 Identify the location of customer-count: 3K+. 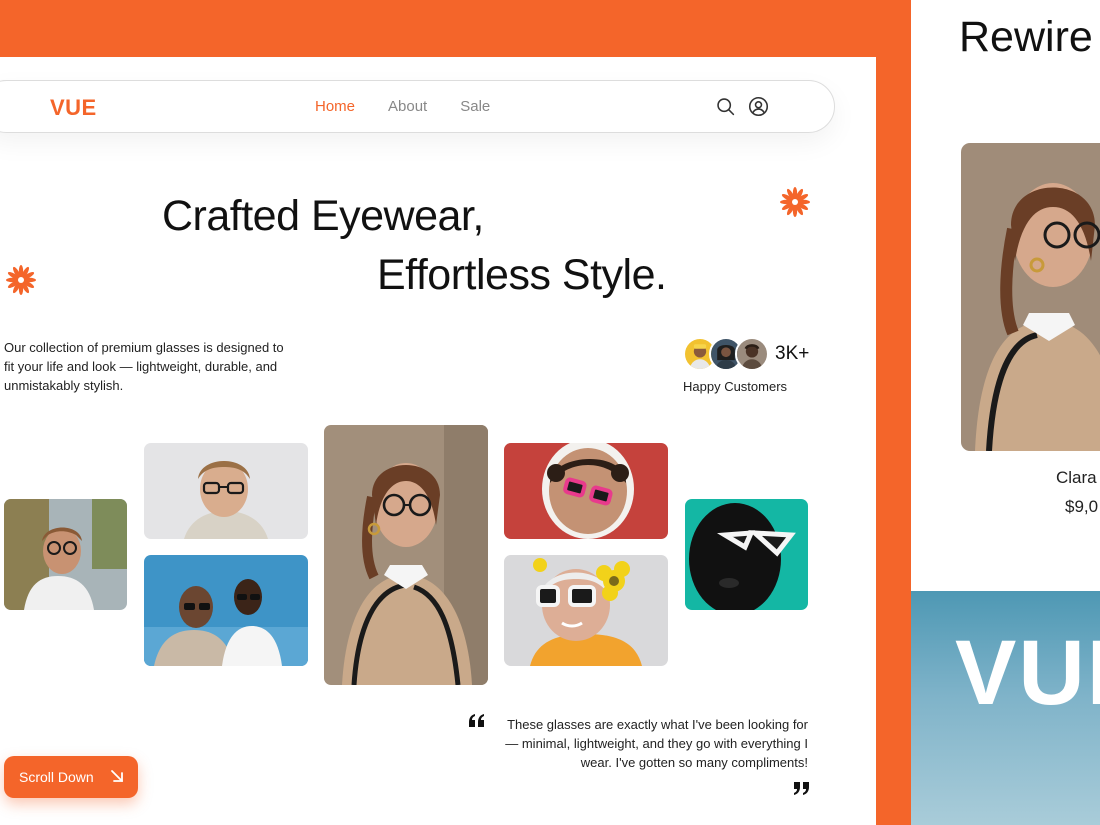
(792, 353).